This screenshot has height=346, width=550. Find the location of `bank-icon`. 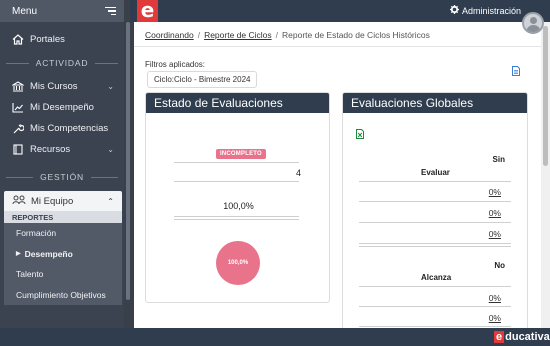

bank-icon is located at coordinates (18, 87).